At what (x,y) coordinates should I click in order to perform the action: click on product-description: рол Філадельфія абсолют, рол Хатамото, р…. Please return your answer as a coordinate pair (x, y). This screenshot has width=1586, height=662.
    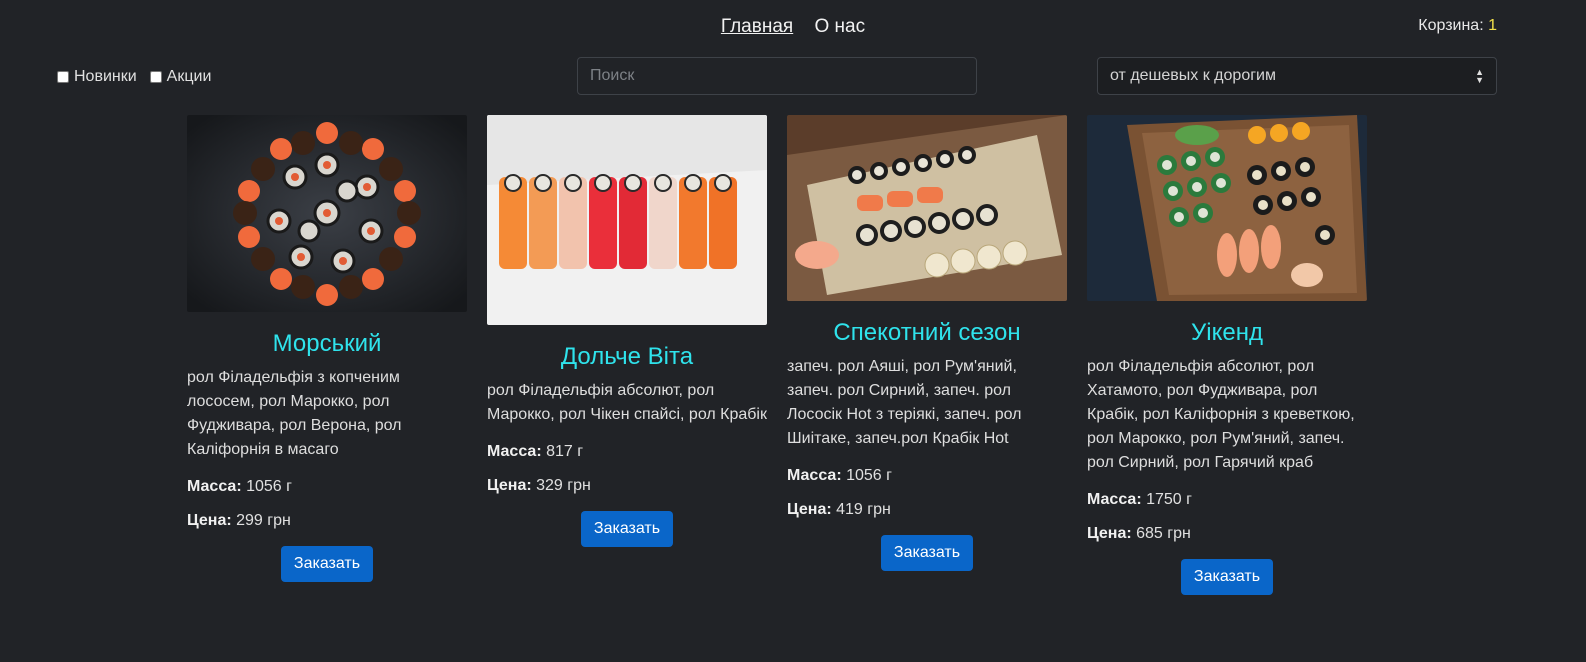
    Looking at the image, I should click on (1221, 414).